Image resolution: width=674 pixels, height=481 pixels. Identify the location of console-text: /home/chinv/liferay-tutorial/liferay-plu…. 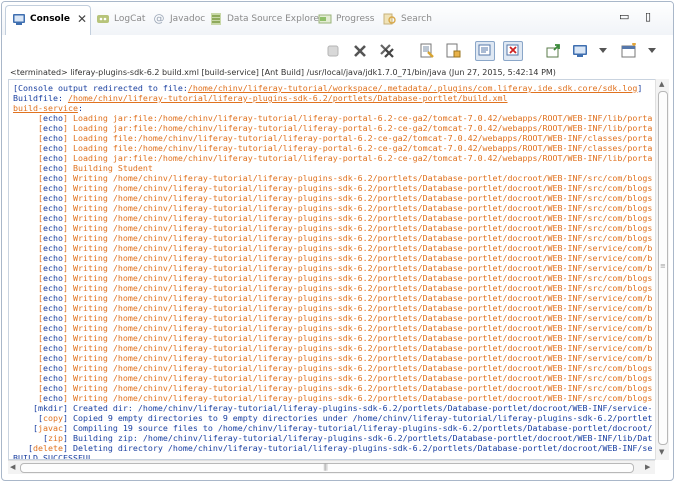
(287, 98).